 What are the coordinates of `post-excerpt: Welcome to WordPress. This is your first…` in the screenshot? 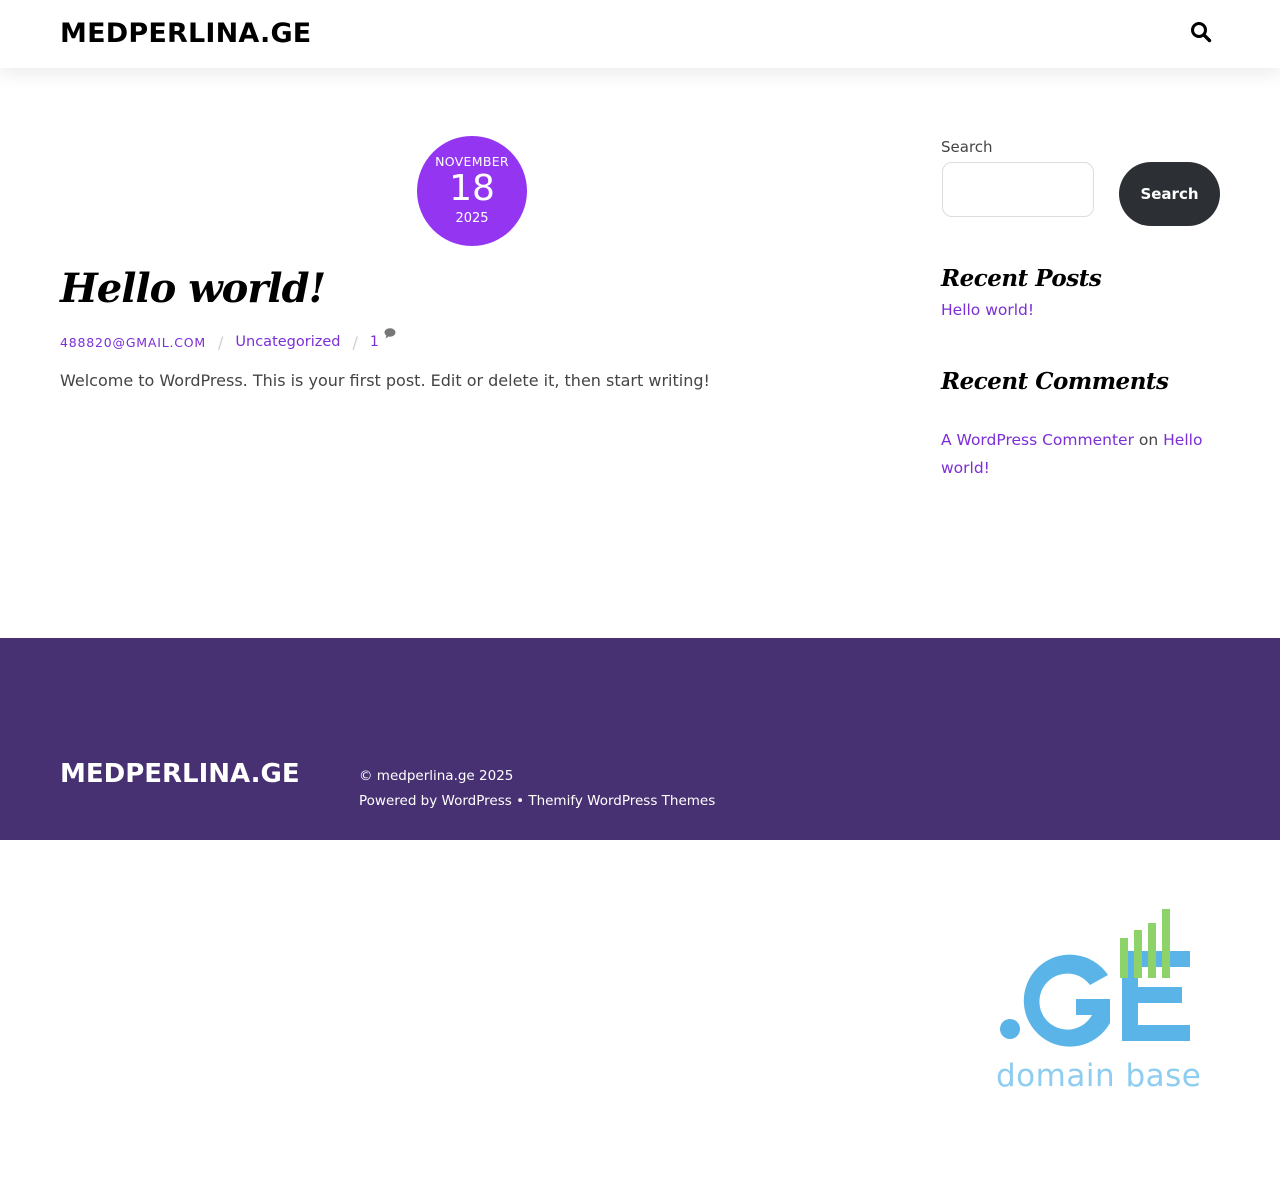 It's located at (385, 380).